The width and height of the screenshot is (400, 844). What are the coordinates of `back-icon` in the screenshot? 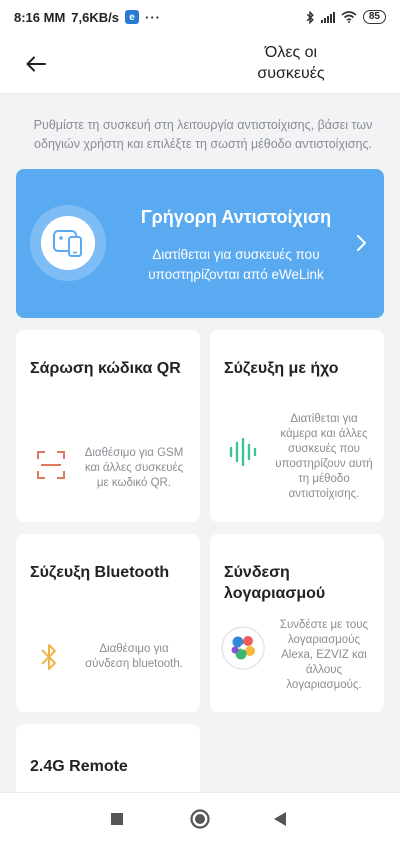 It's located at (280, 819).